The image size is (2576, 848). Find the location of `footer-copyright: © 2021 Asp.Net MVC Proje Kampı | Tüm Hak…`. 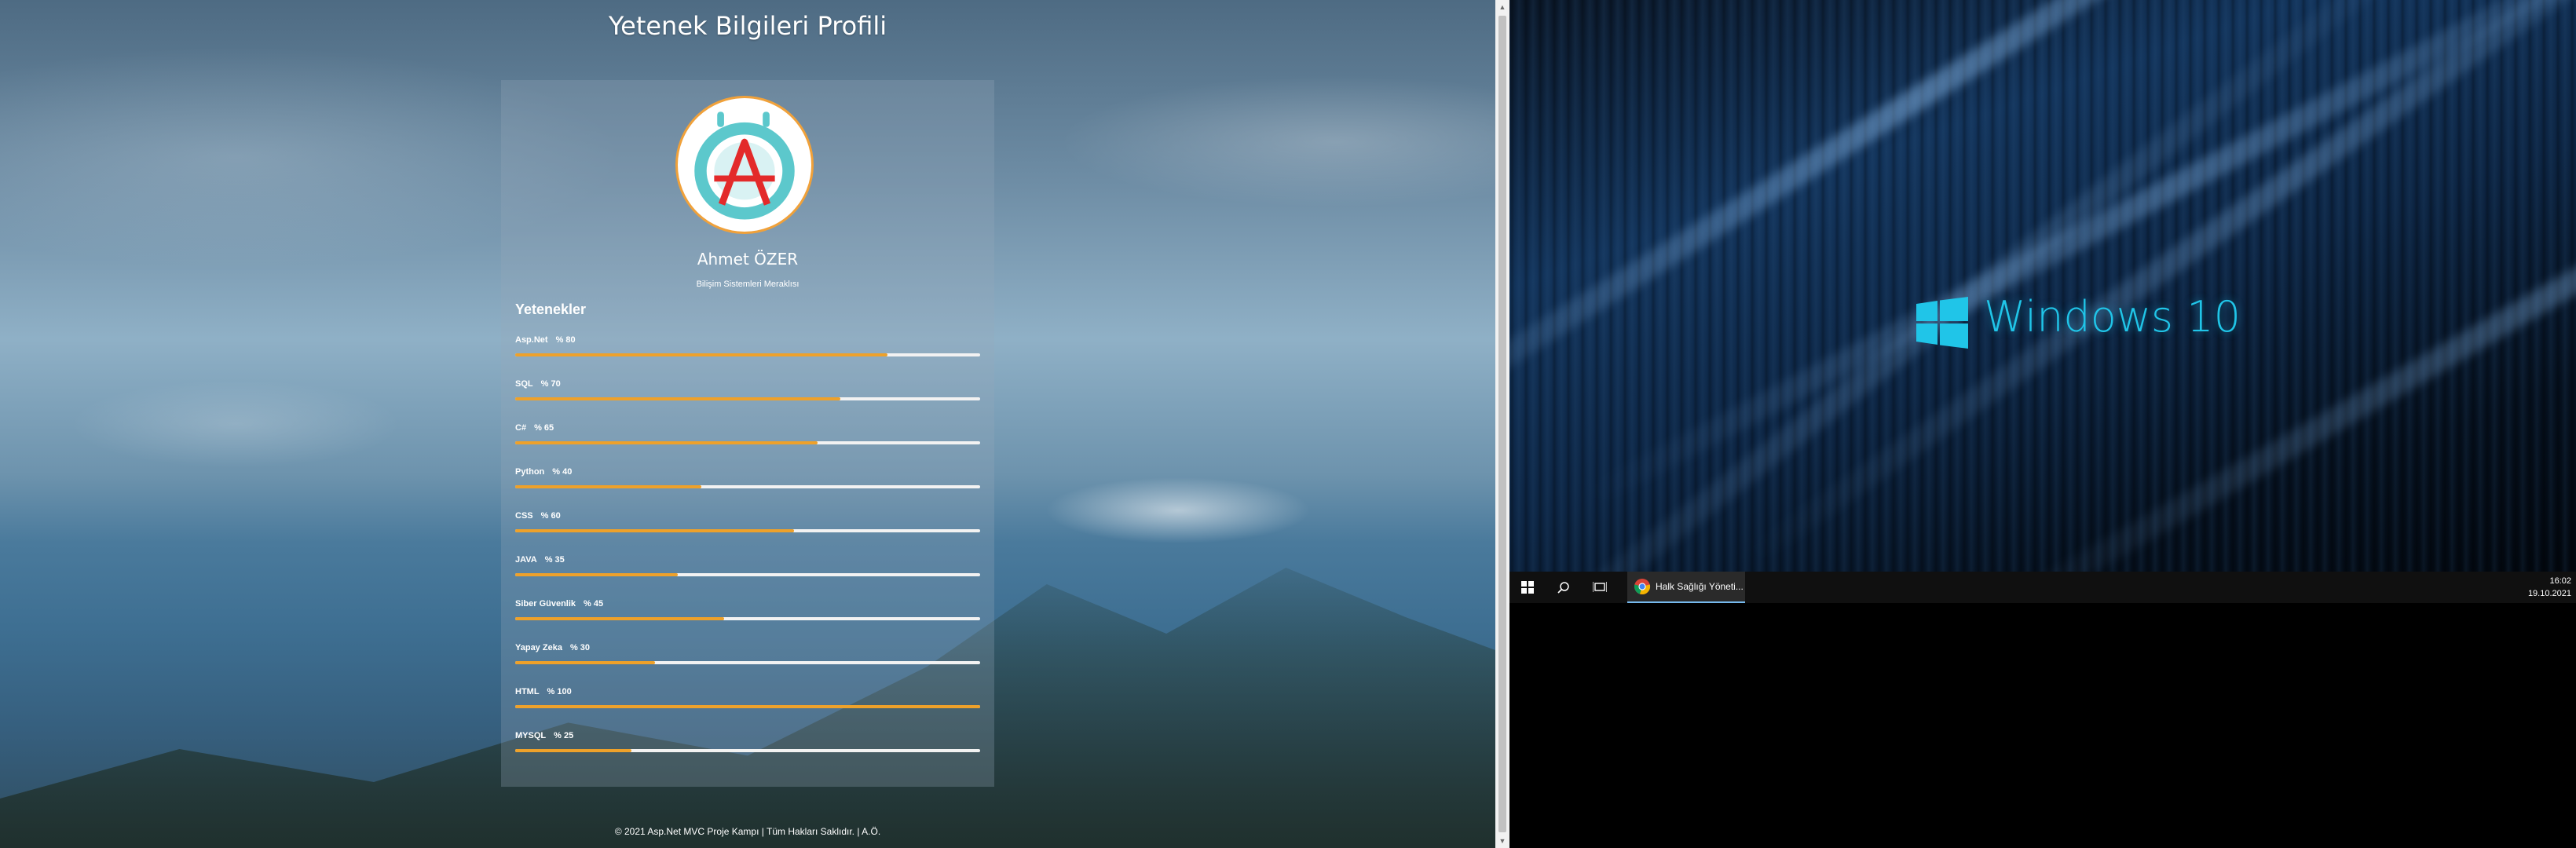

footer-copyright: © 2021 Asp.Net MVC Proje Kampı | Tüm Hak… is located at coordinates (748, 832).